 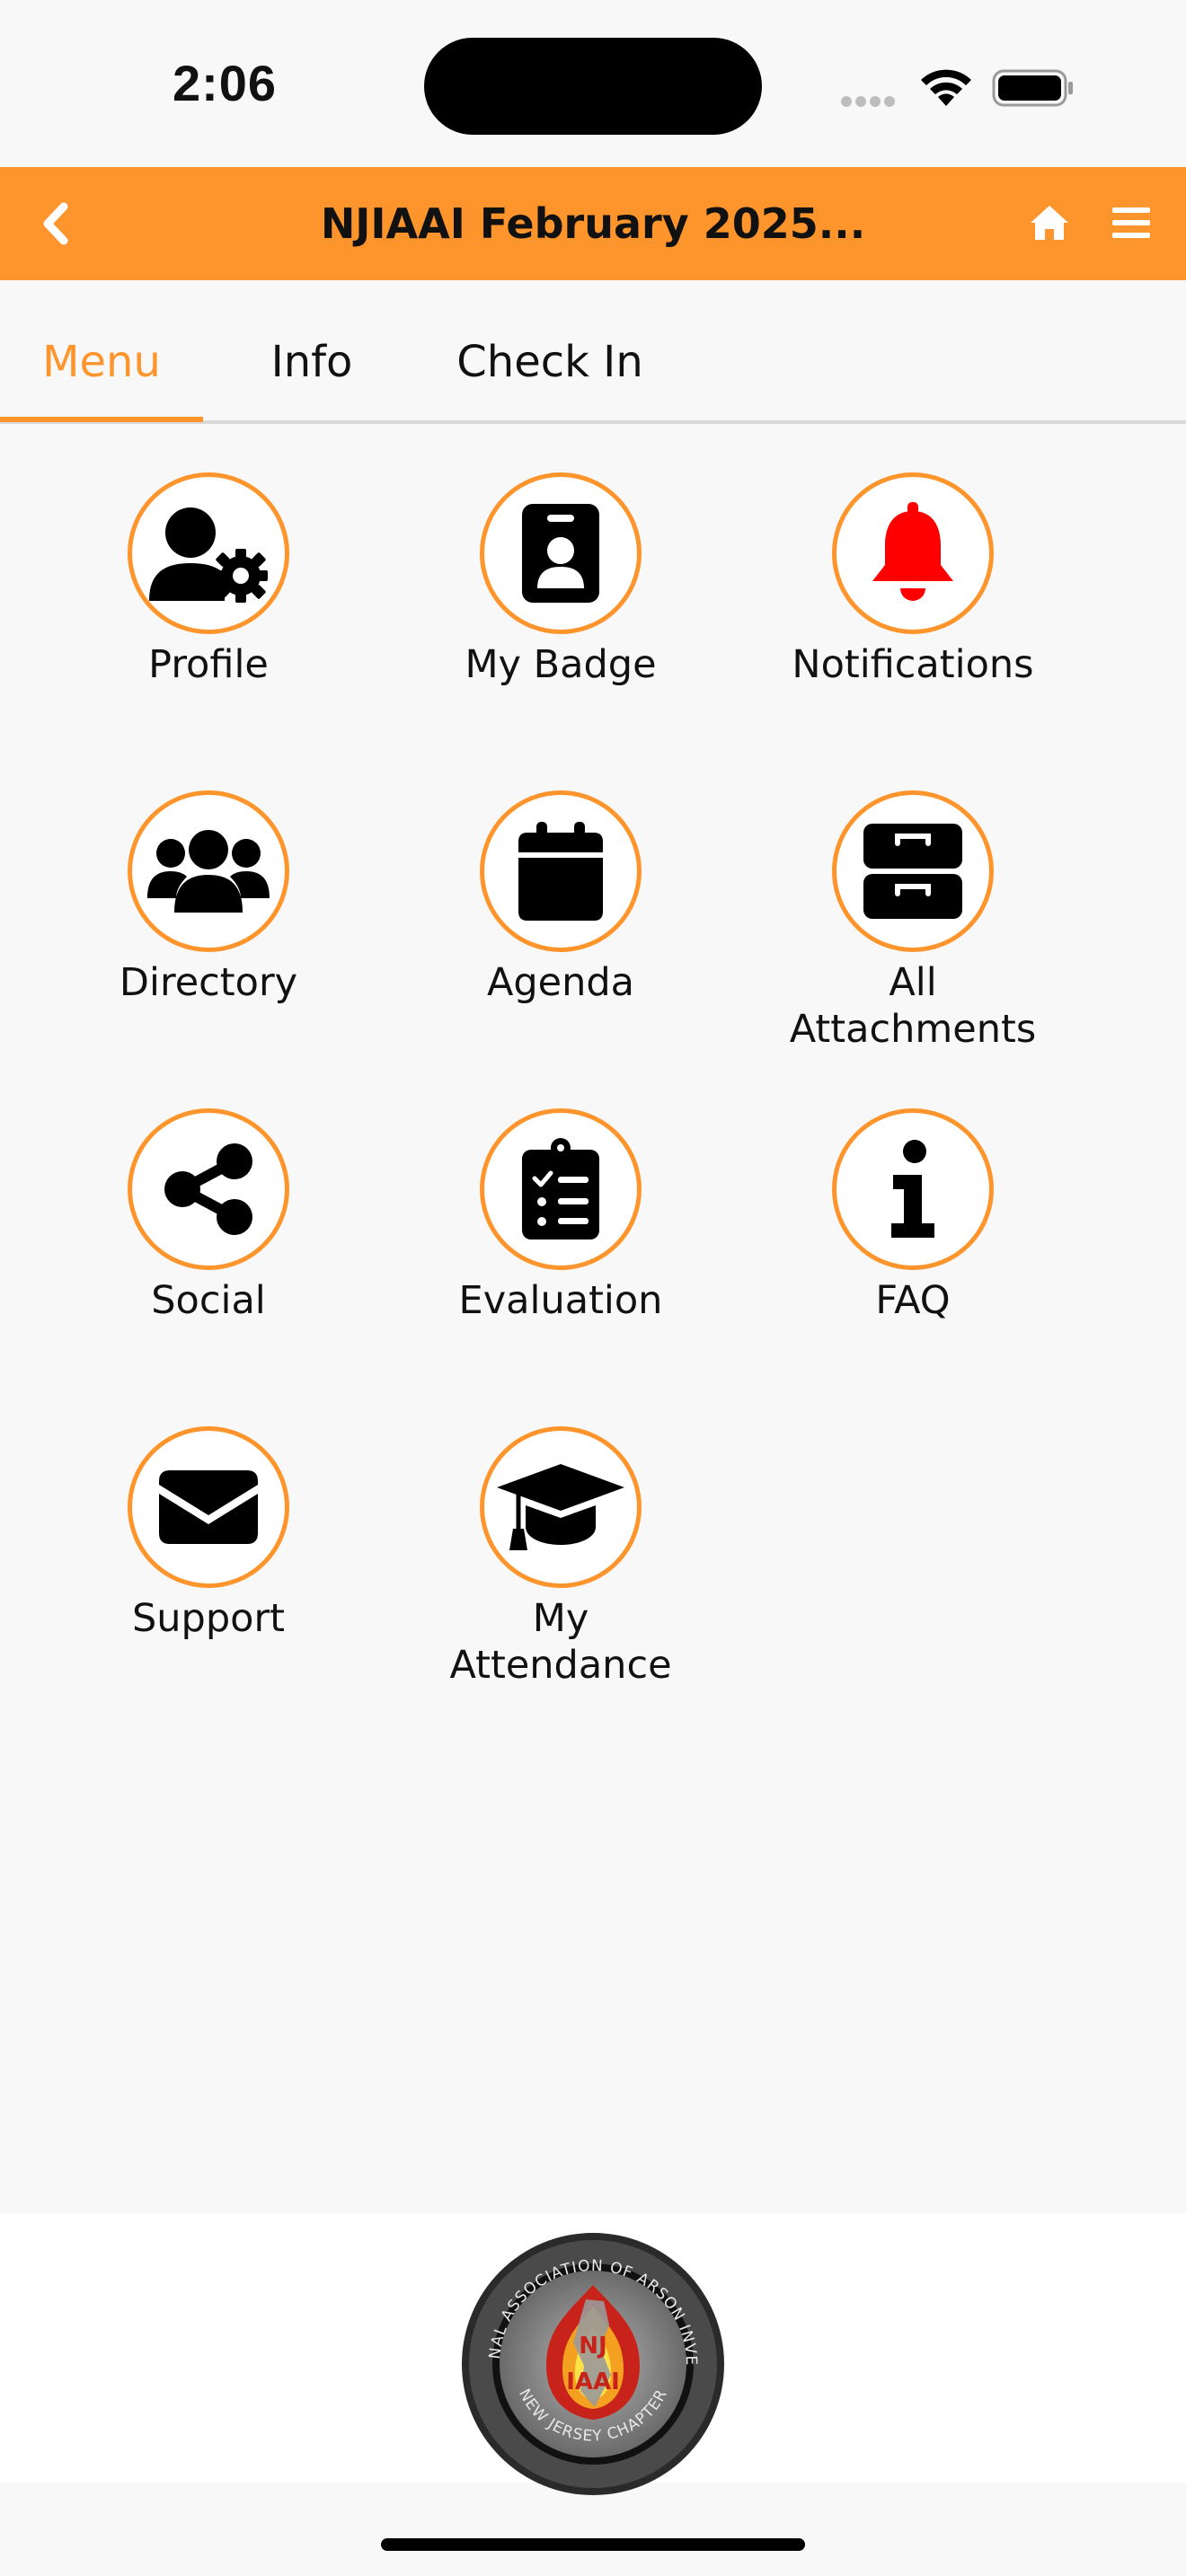 What do you see at coordinates (913, 664) in the screenshot?
I see `menu-item-label: Notifications` at bounding box center [913, 664].